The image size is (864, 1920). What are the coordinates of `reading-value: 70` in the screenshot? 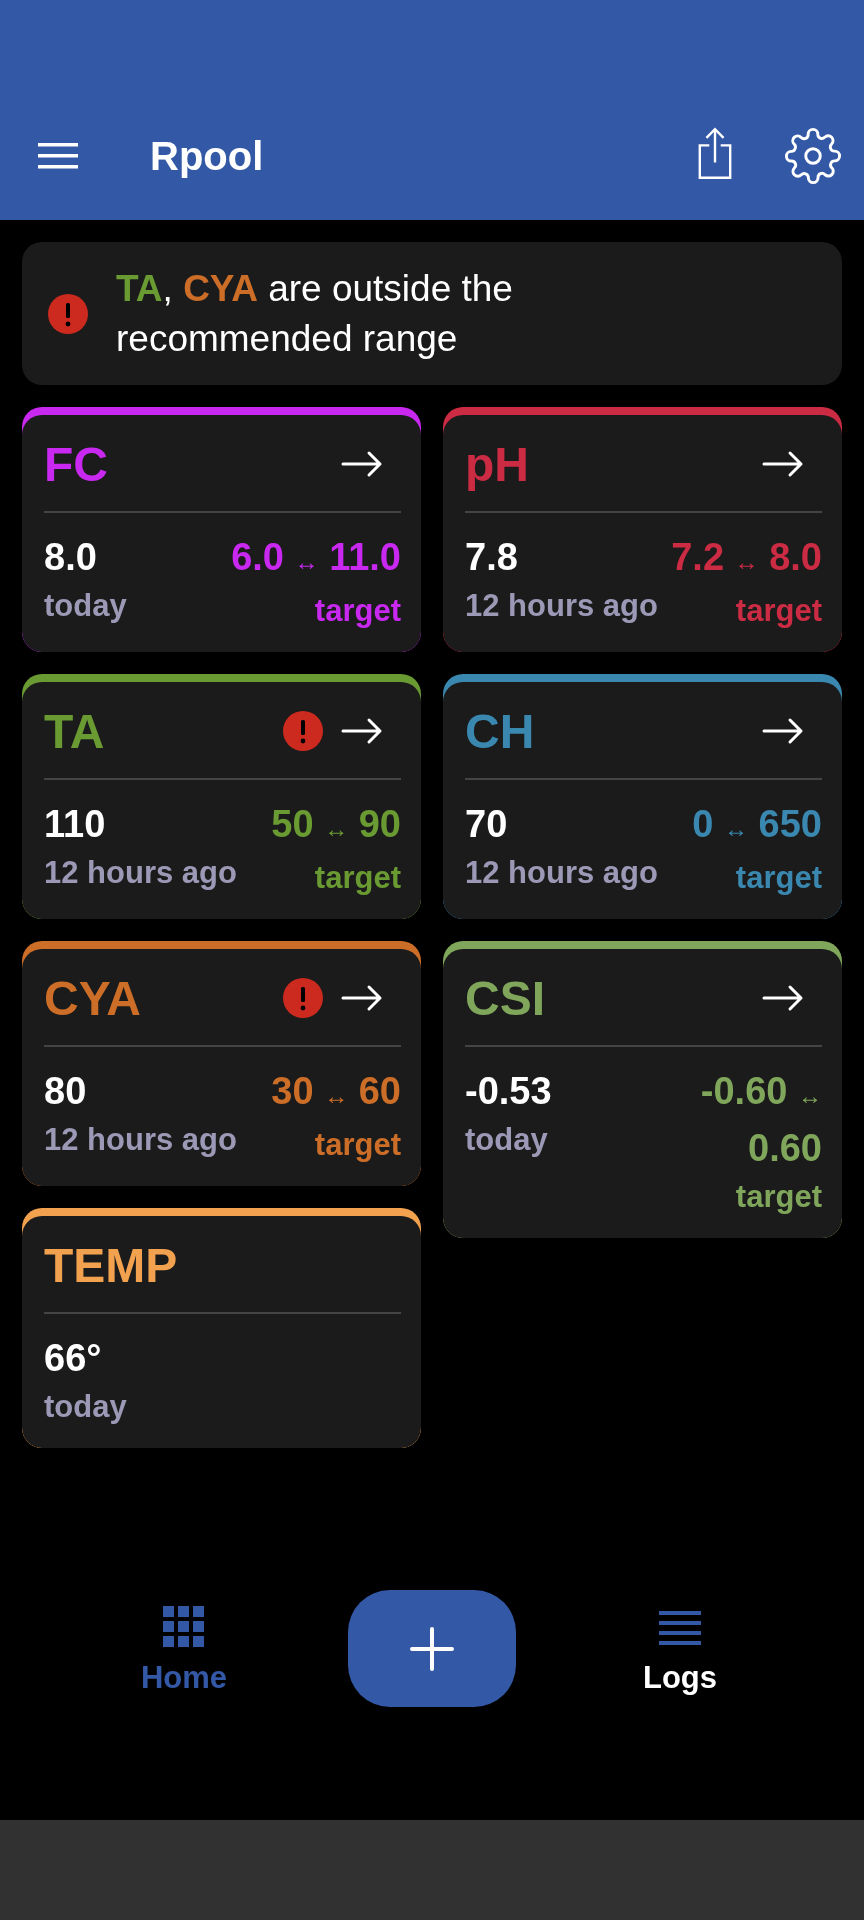 It's located at (486, 824).